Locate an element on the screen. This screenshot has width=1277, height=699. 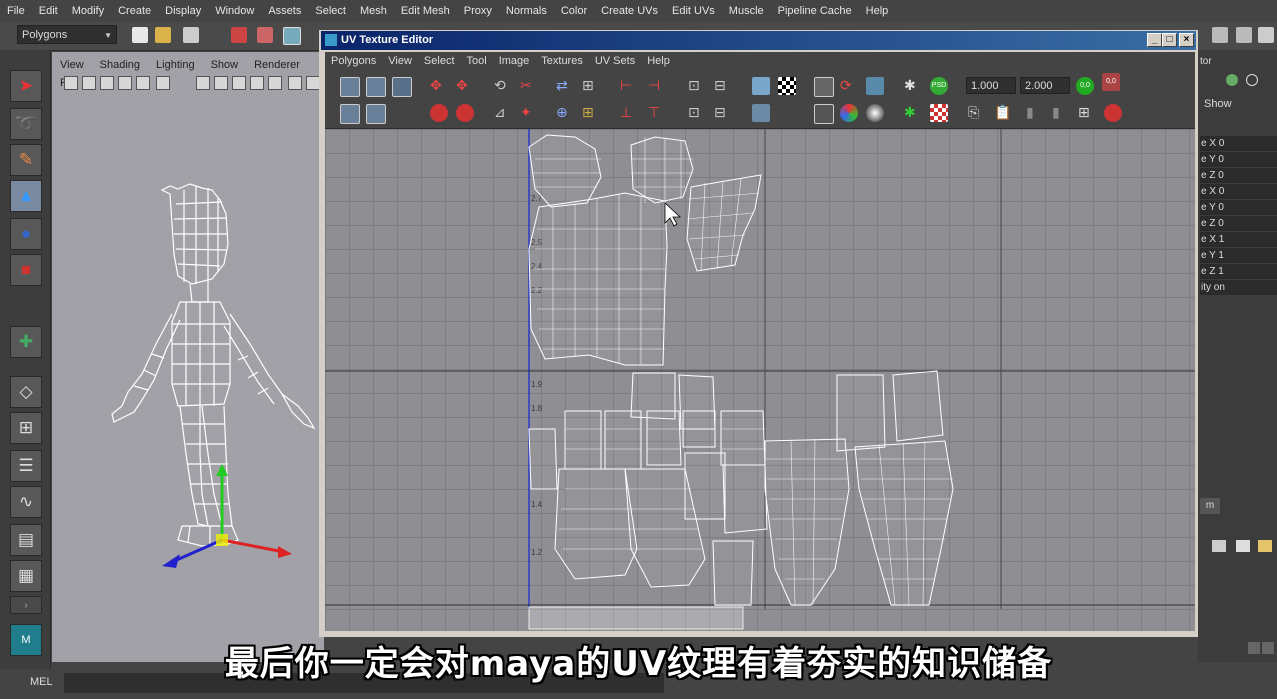
menu-mesh: Mesh is located at coordinates (373, 11).